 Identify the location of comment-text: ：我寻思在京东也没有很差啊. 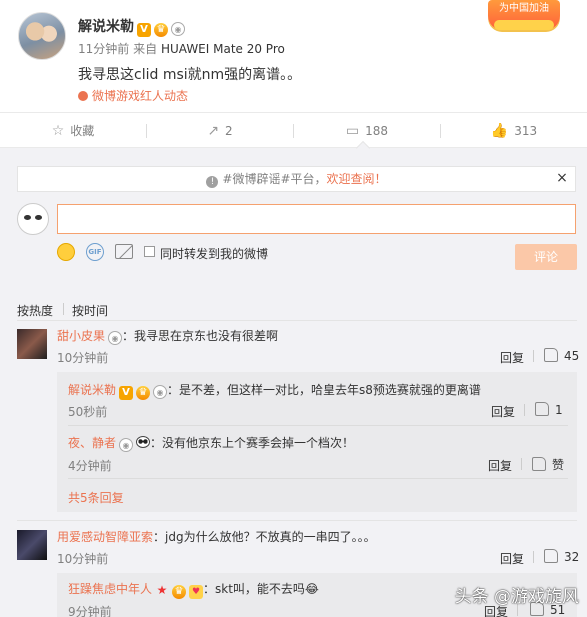
(200, 336).